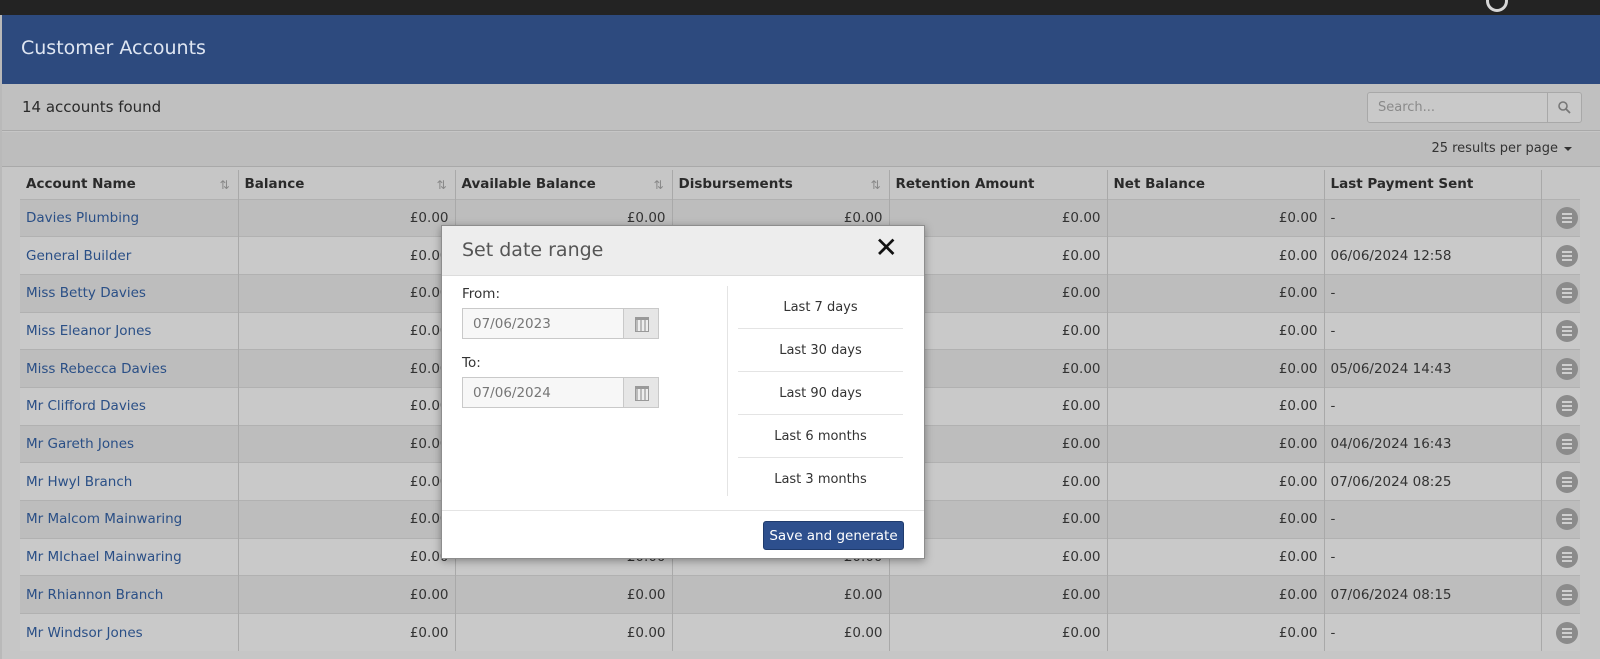  I want to click on account-name-cell: Miss Rebecca Davies, so click(129, 368).